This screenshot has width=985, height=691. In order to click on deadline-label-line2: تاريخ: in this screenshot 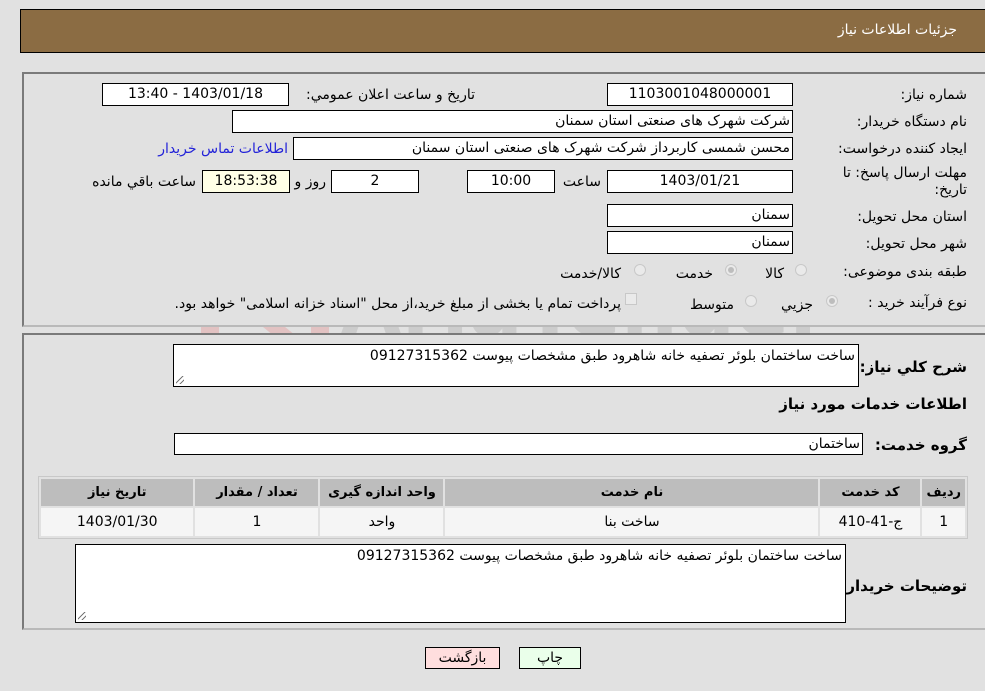, I will do `click(950, 190)`.